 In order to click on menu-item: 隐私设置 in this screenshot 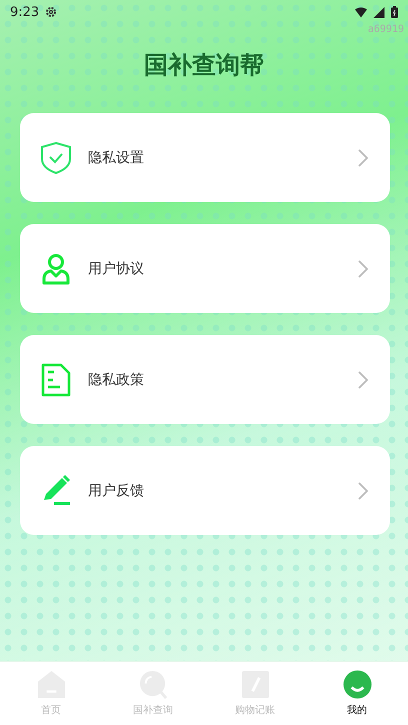, I will do `click(205, 157)`.